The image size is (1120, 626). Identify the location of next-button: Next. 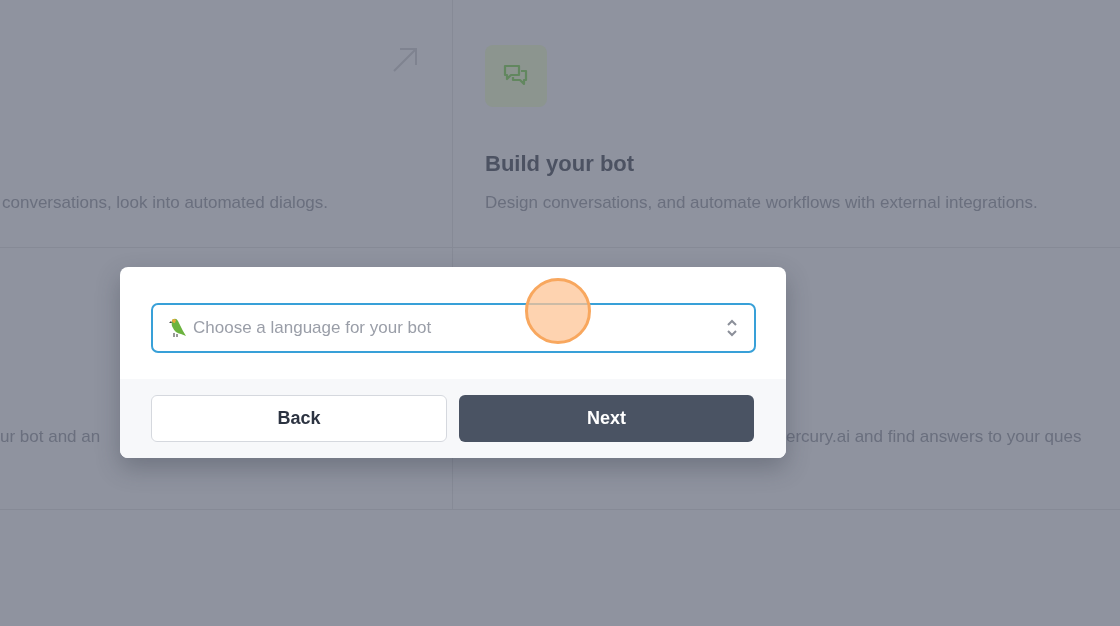
(606, 418).